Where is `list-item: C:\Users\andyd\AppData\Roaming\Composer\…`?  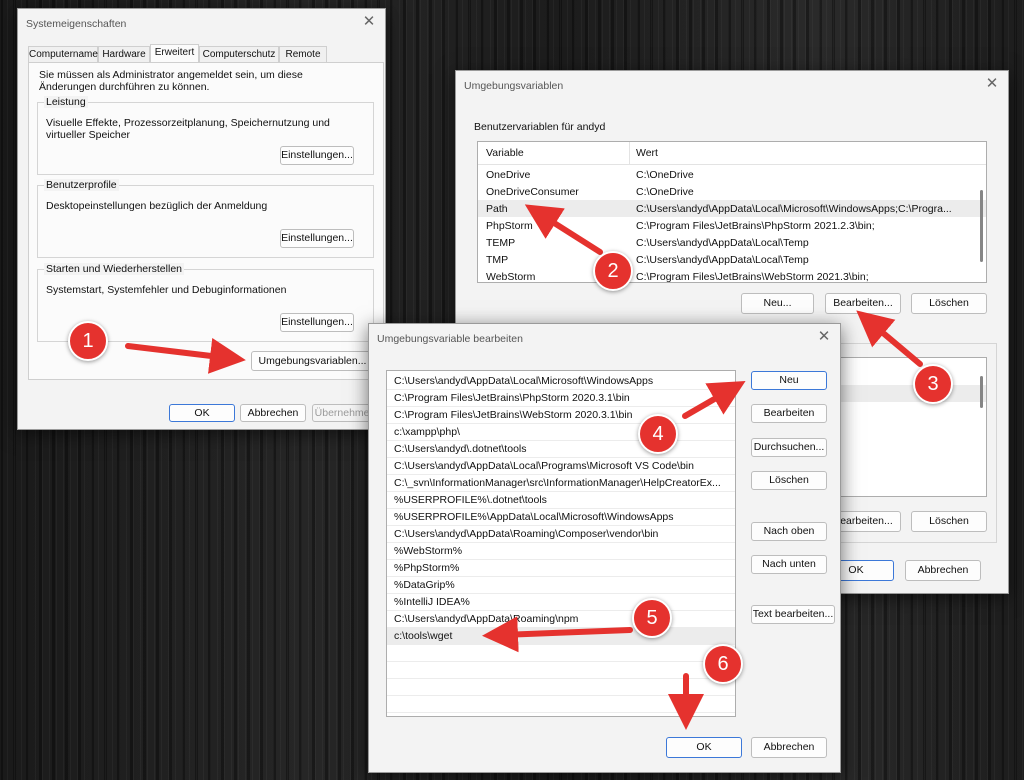
list-item: C:\Users\andyd\AppData\Roaming\Composer\… is located at coordinates (561, 534).